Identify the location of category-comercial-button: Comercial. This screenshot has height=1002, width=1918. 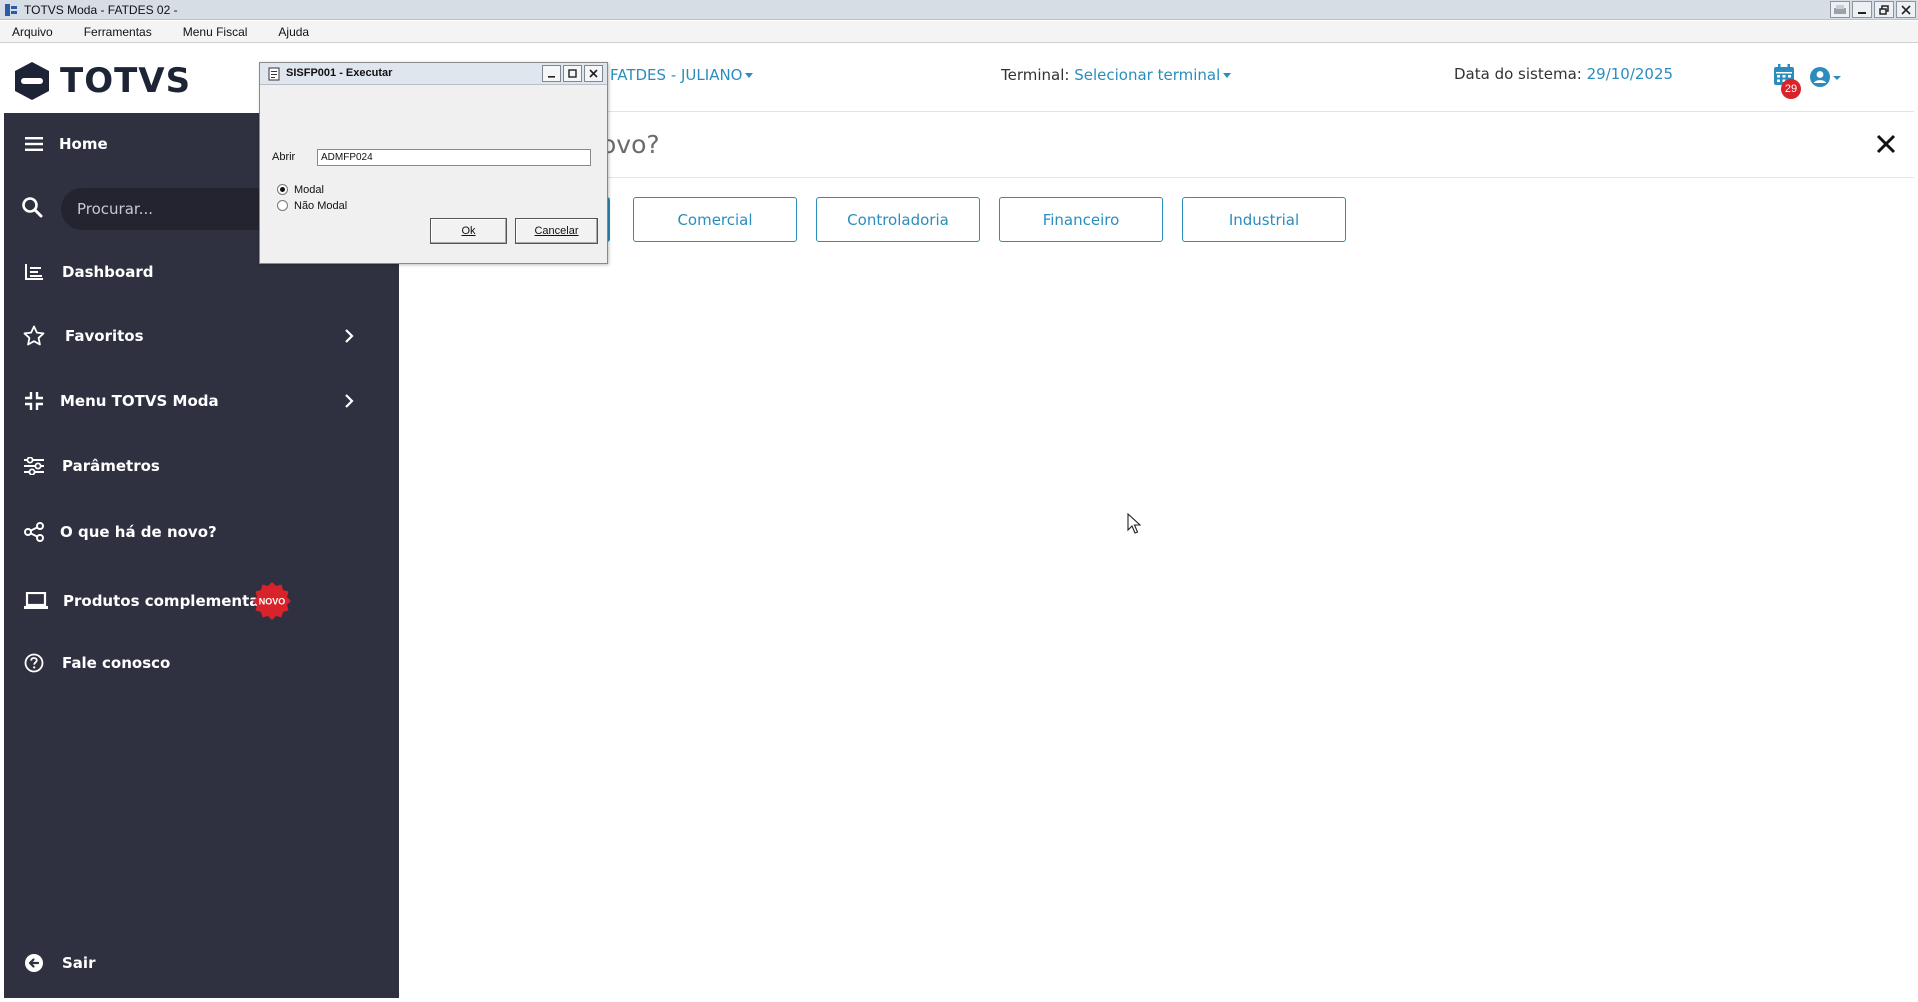
(715, 219).